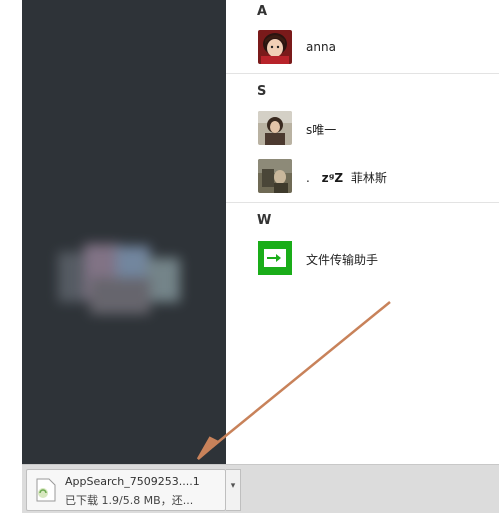 The image size is (499, 513). What do you see at coordinates (275, 176) in the screenshot?
I see `feilinsi-avatar` at bounding box center [275, 176].